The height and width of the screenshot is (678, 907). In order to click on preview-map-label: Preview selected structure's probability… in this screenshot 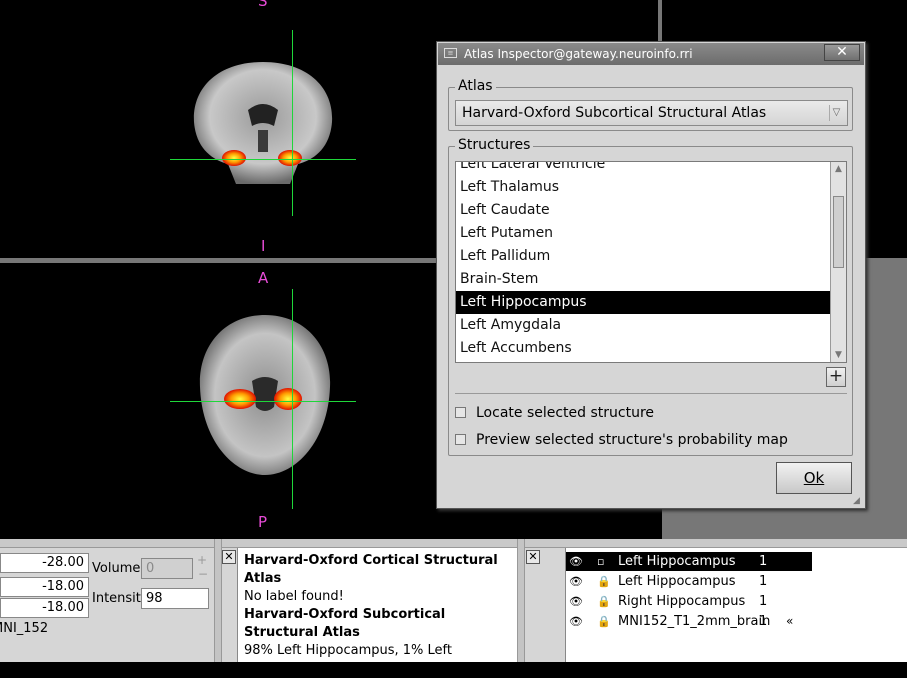, I will do `click(632, 440)`.